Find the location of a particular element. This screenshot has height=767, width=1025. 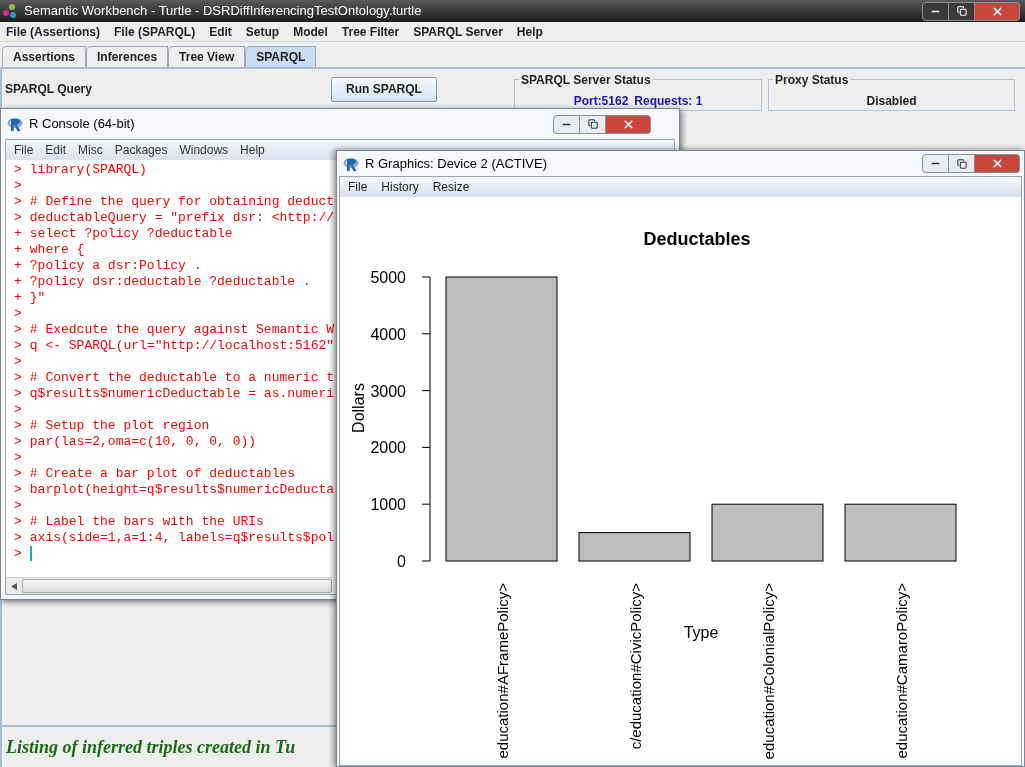

query-label: SPARQL Query is located at coordinates (49, 89).